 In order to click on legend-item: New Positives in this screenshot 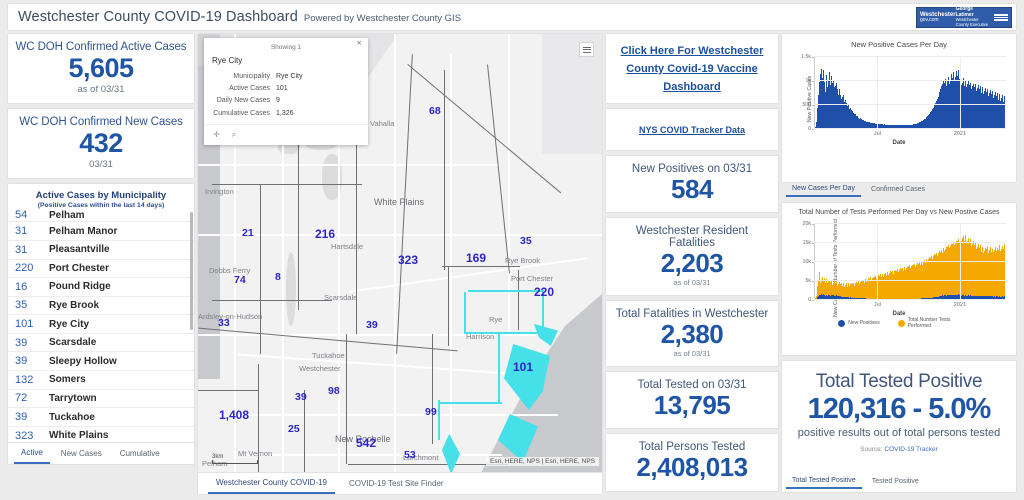, I will do `click(859, 324)`.